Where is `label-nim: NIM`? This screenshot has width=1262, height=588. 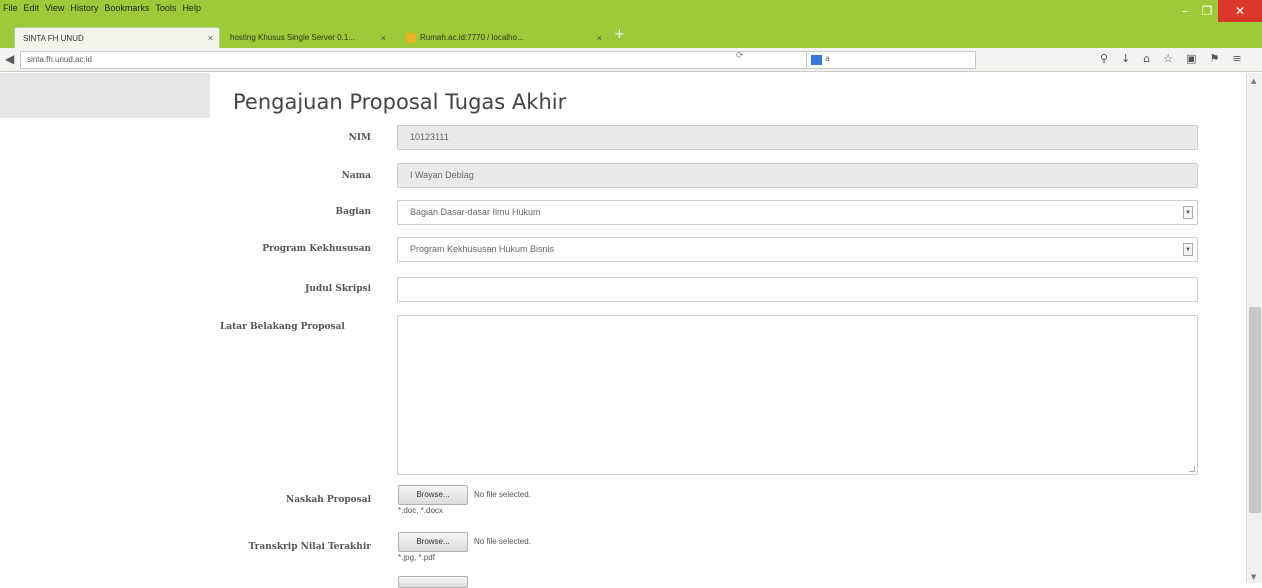
label-nim: NIM is located at coordinates (359, 138).